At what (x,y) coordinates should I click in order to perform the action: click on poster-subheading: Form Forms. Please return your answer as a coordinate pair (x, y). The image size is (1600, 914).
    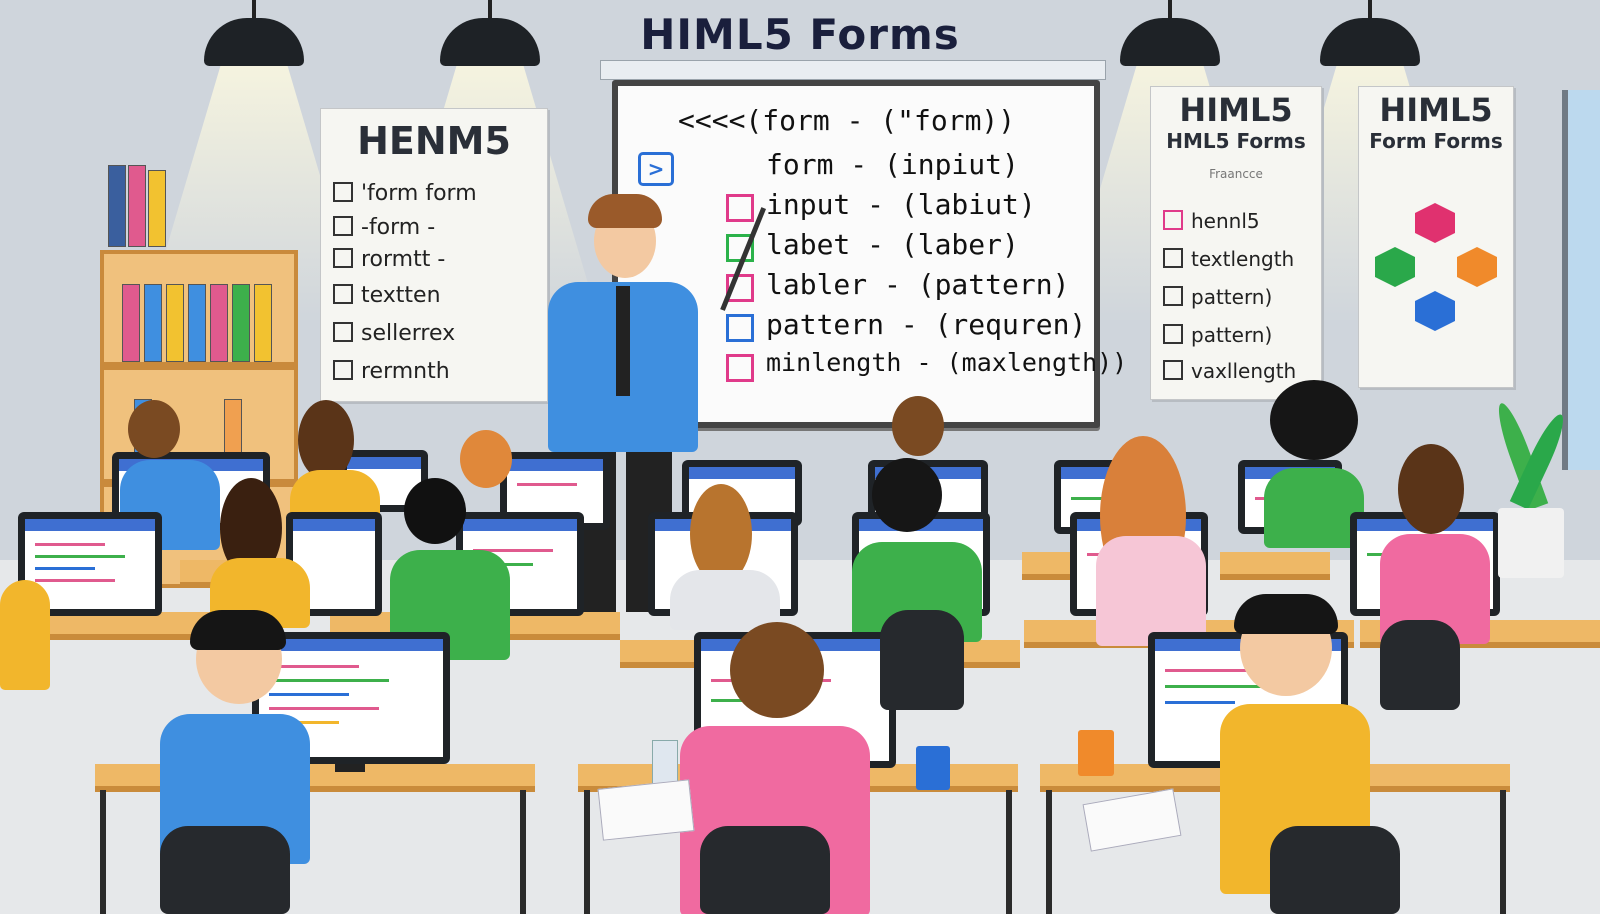
    Looking at the image, I should click on (1436, 141).